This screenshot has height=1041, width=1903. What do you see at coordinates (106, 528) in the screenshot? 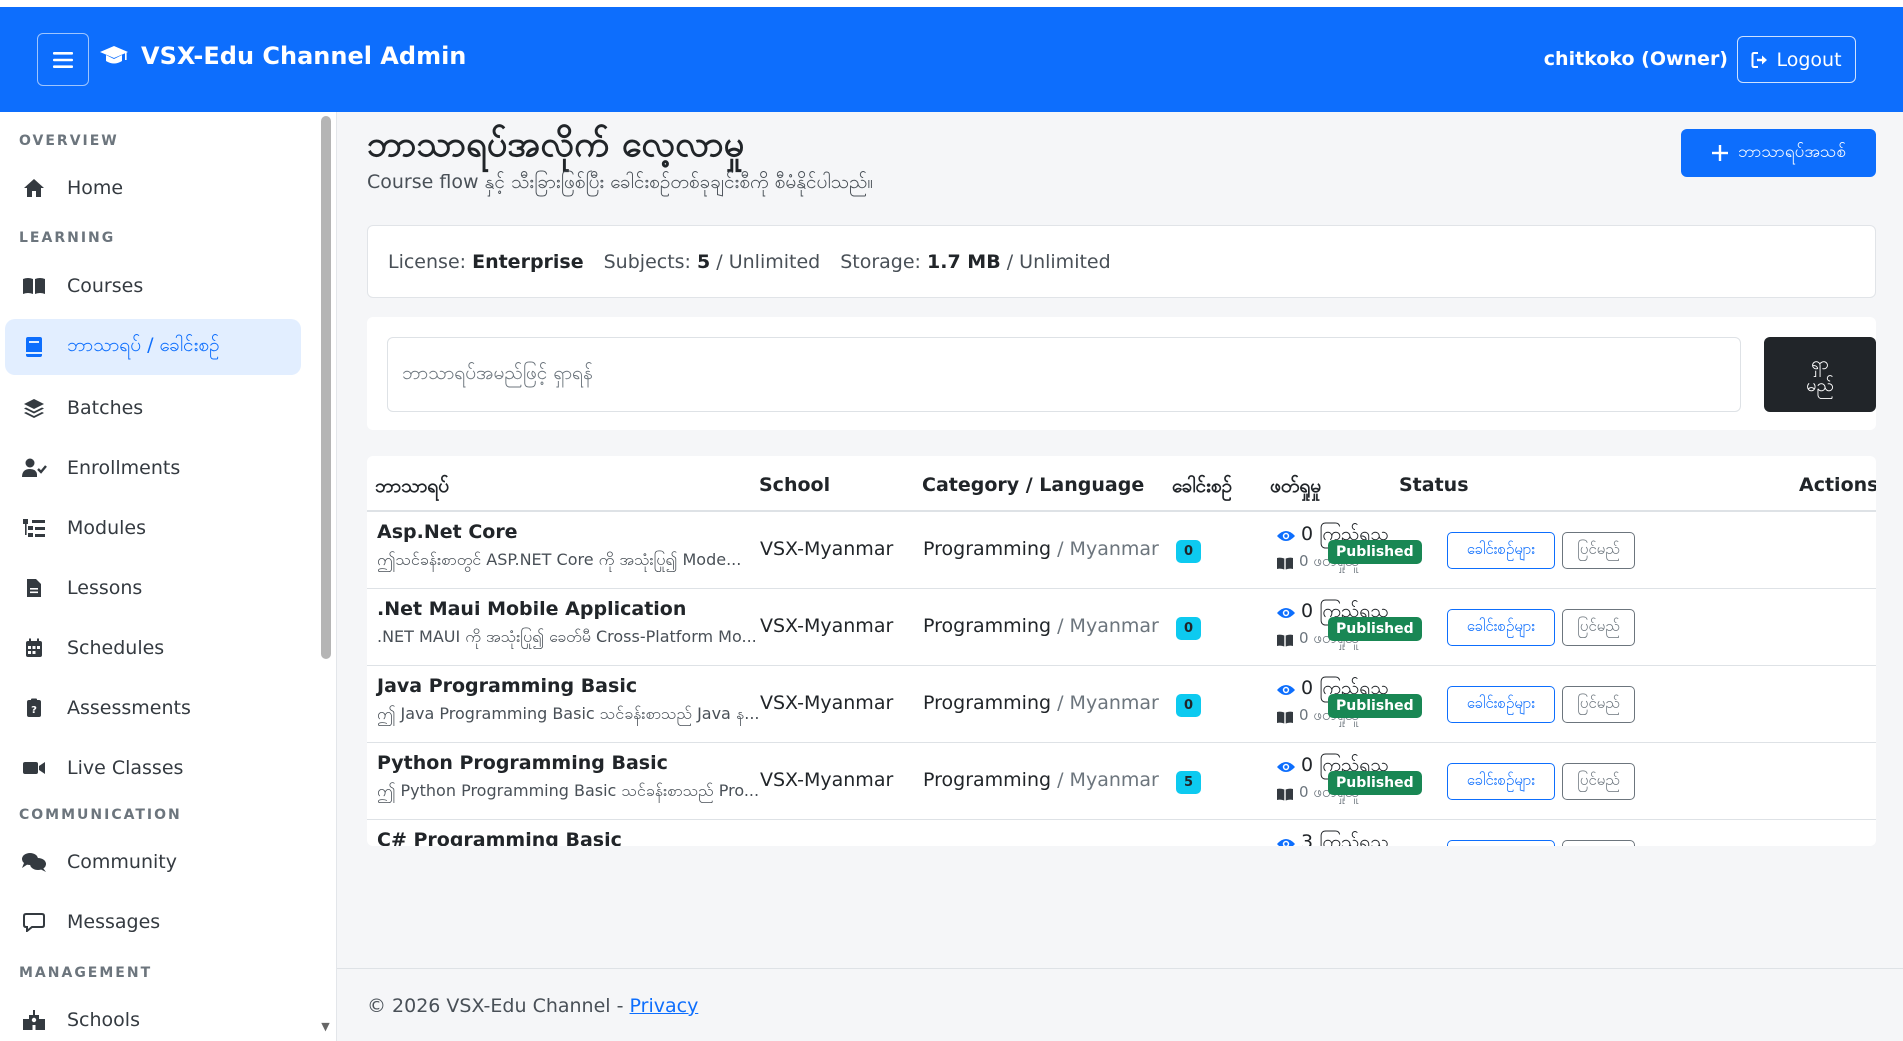
I see `sidebar-item-label: Modules` at bounding box center [106, 528].